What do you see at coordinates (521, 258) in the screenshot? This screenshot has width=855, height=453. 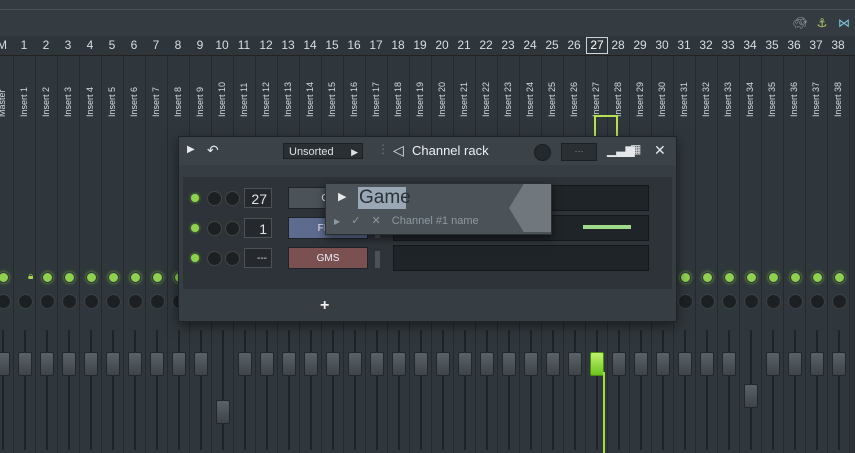 I see `step-sequencer` at bounding box center [521, 258].